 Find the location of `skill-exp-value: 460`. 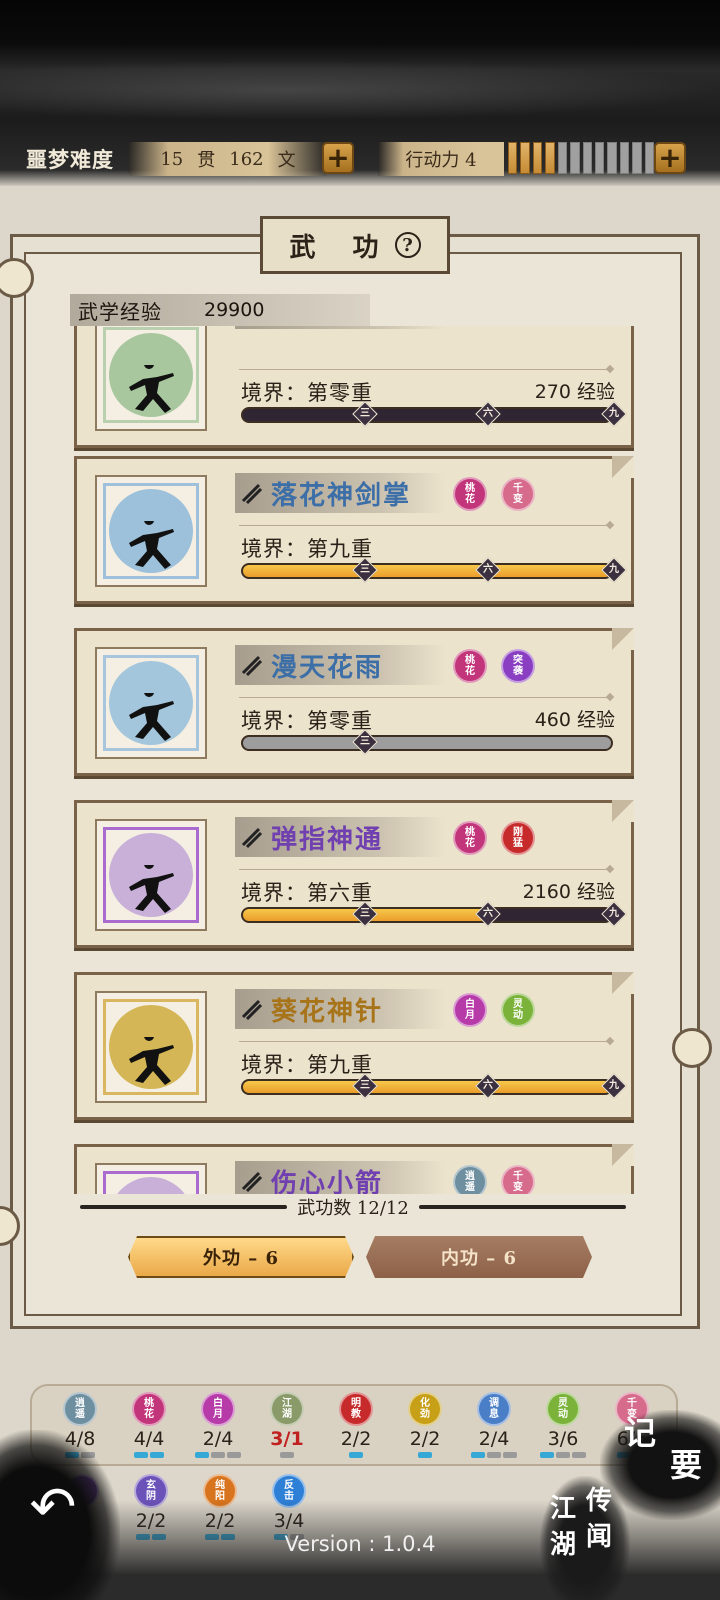

skill-exp-value: 460 is located at coordinates (552, 720).